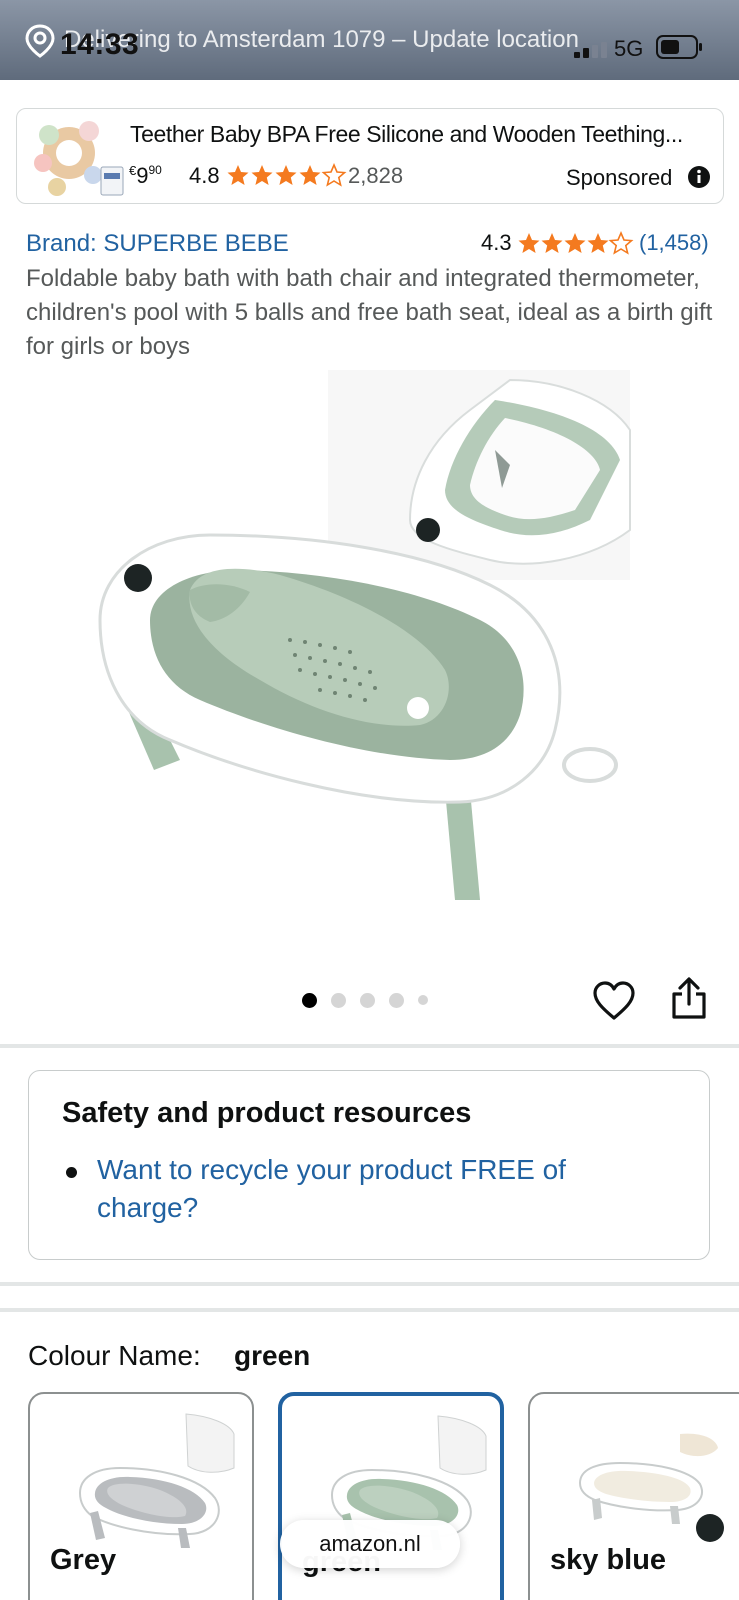  What do you see at coordinates (204, 175) in the screenshot?
I see `ad-rating: 4.8` at bounding box center [204, 175].